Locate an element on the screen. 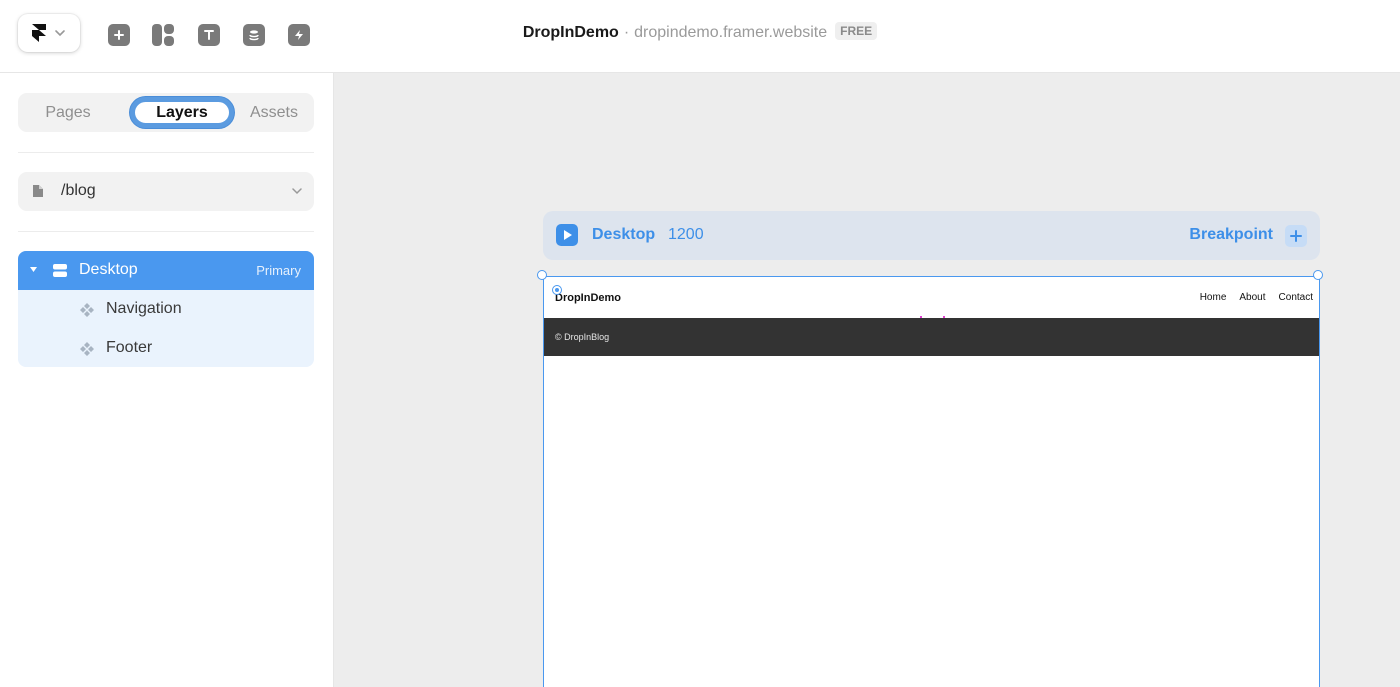 The width and height of the screenshot is (1400, 687). project-title: DropInDemo · dropindemo.framer.website FREE is located at coordinates (700, 32).